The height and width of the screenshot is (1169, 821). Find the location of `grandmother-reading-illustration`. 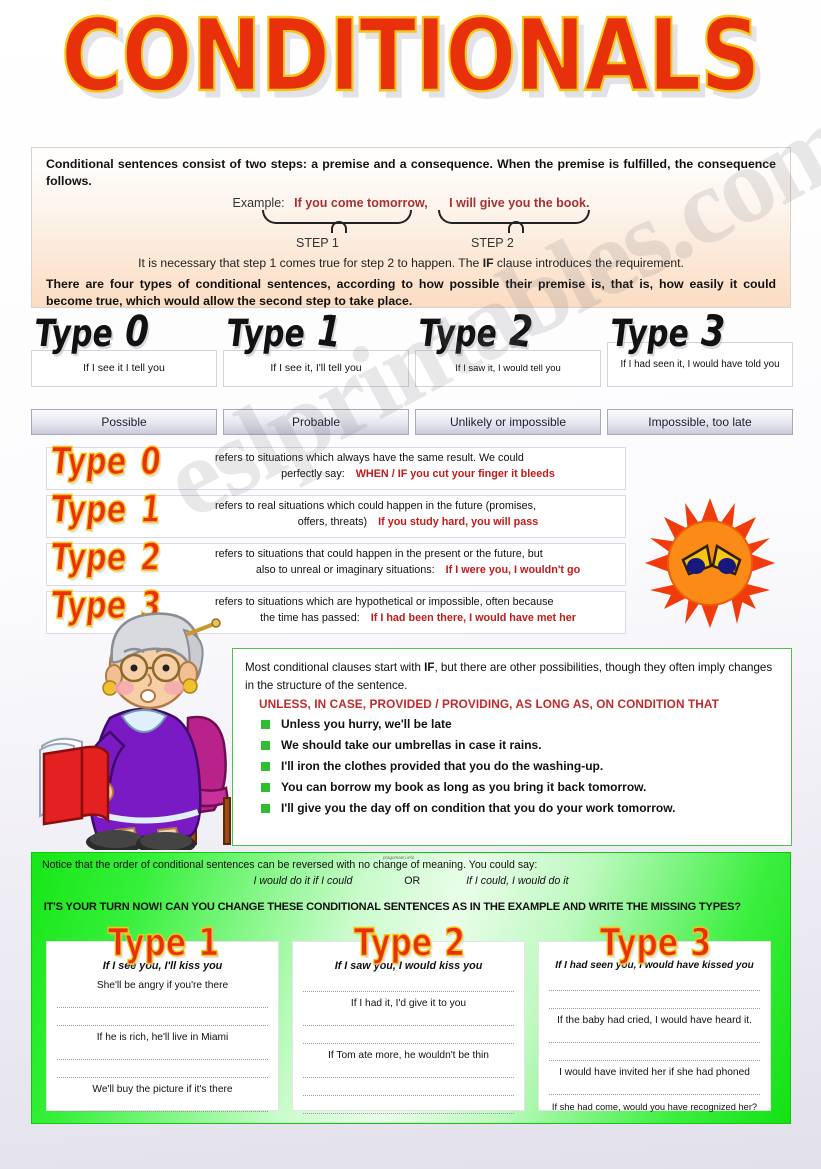

grandmother-reading-illustration is located at coordinates (145, 727).